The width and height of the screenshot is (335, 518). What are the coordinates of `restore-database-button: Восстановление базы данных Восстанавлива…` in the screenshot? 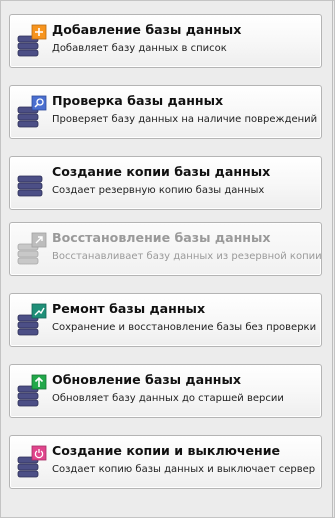 It's located at (165, 249).